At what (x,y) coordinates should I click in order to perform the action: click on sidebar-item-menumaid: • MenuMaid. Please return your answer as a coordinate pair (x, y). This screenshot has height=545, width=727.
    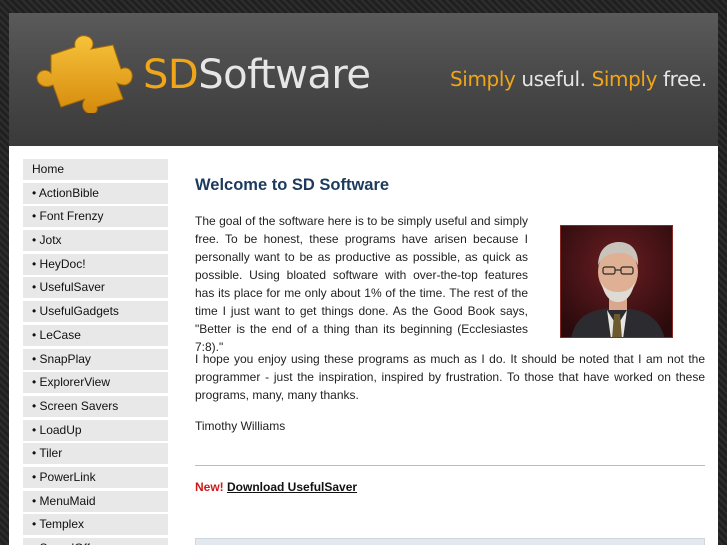
    Looking at the image, I should click on (95, 501).